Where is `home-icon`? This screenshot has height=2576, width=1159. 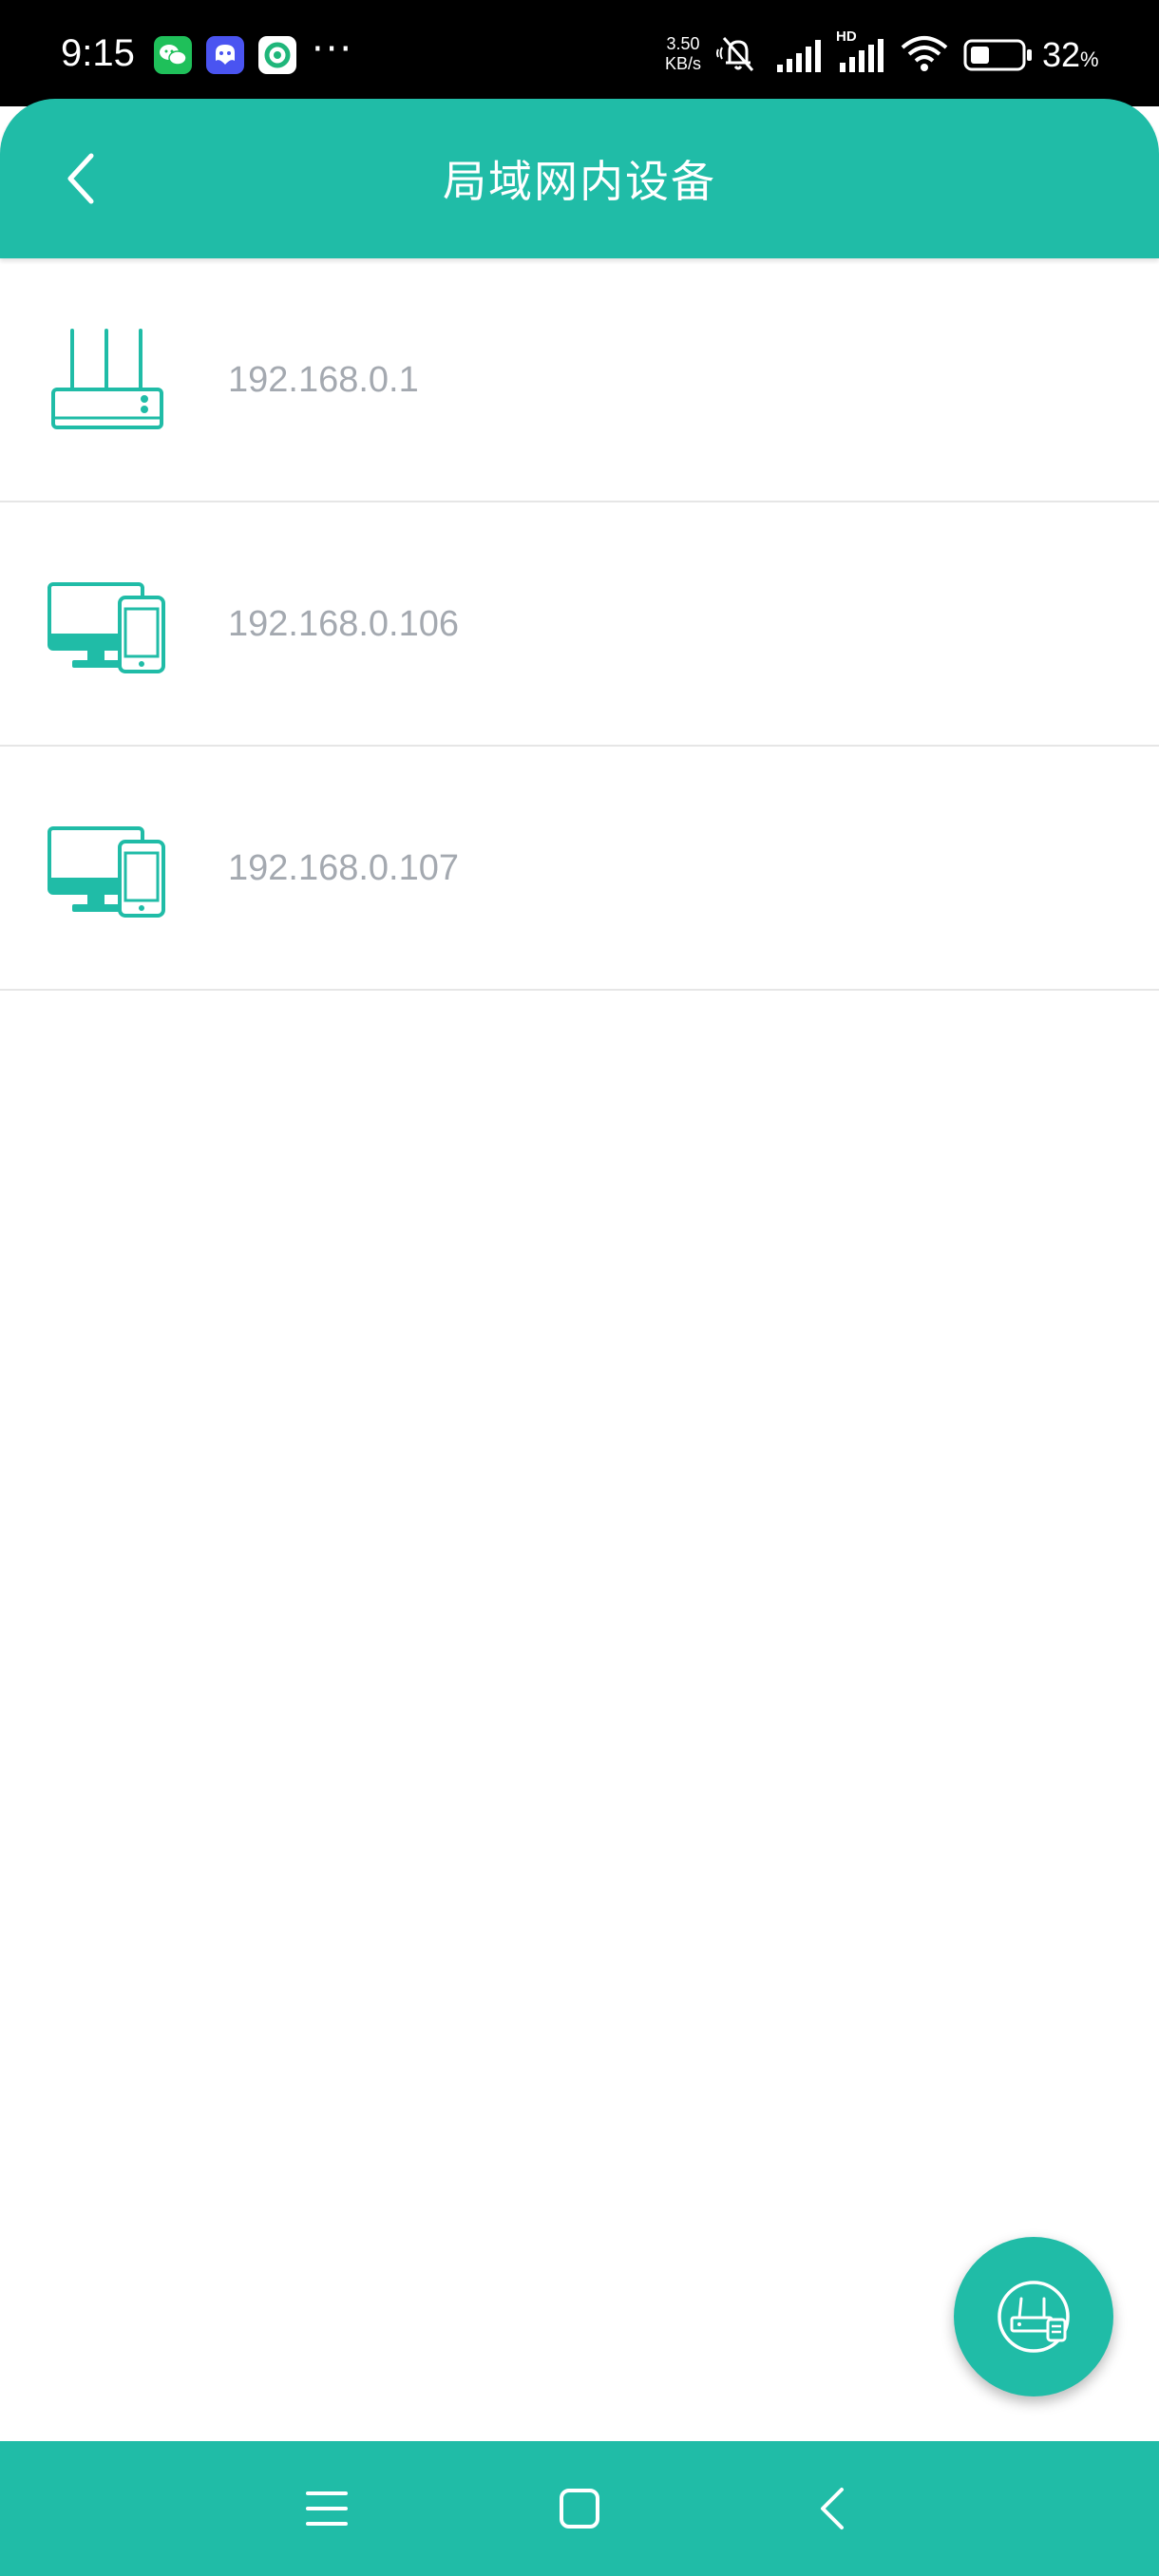
home-icon is located at coordinates (579, 2509).